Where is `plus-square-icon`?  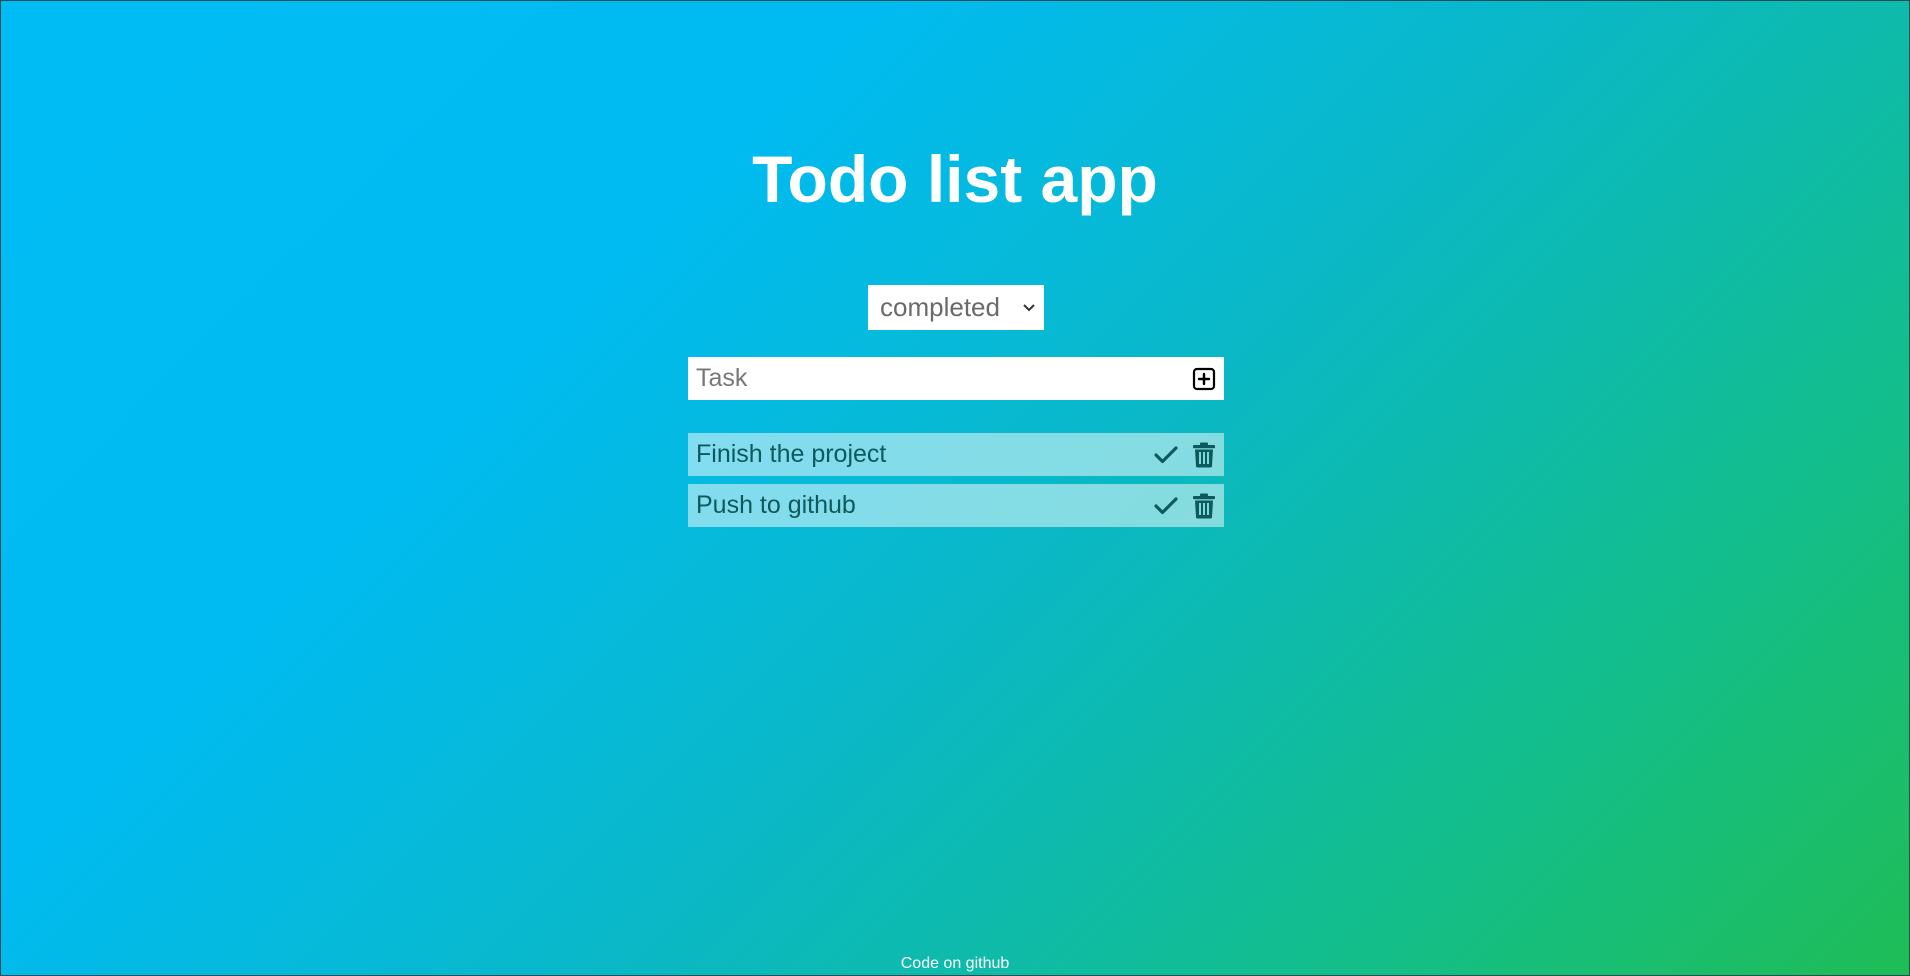 plus-square-icon is located at coordinates (1204, 378).